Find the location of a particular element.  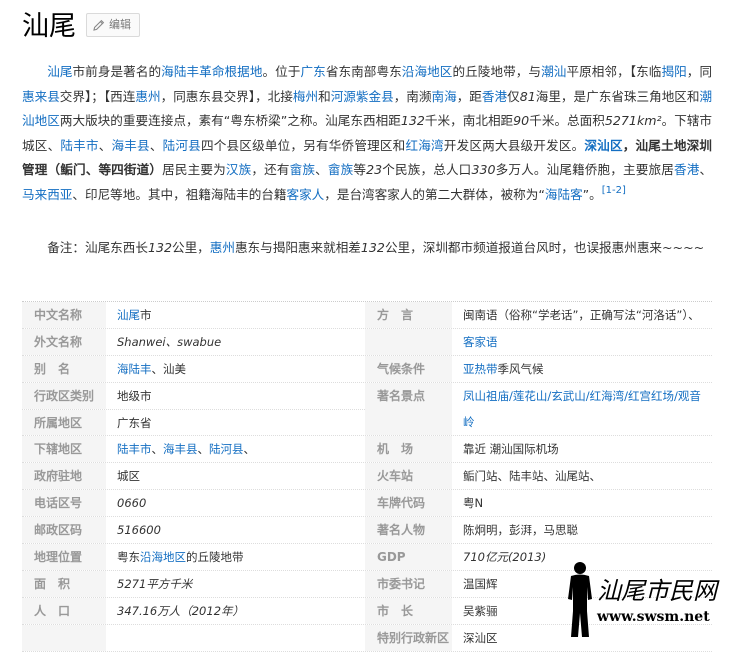

text-link: 凤山祖庙/莲花山/玄武山/红海湾/红宫红场/观音岭 is located at coordinates (582, 409).